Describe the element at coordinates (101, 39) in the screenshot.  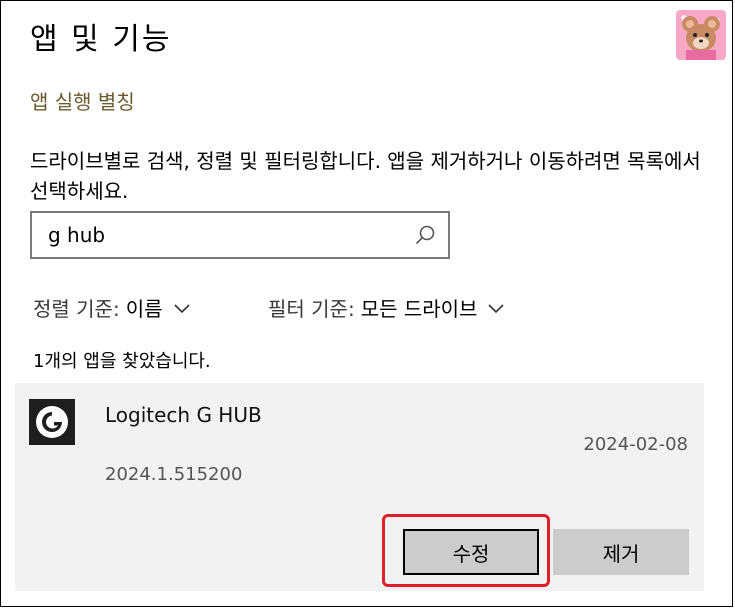
I see `page-title: 앱 및 기능` at that location.